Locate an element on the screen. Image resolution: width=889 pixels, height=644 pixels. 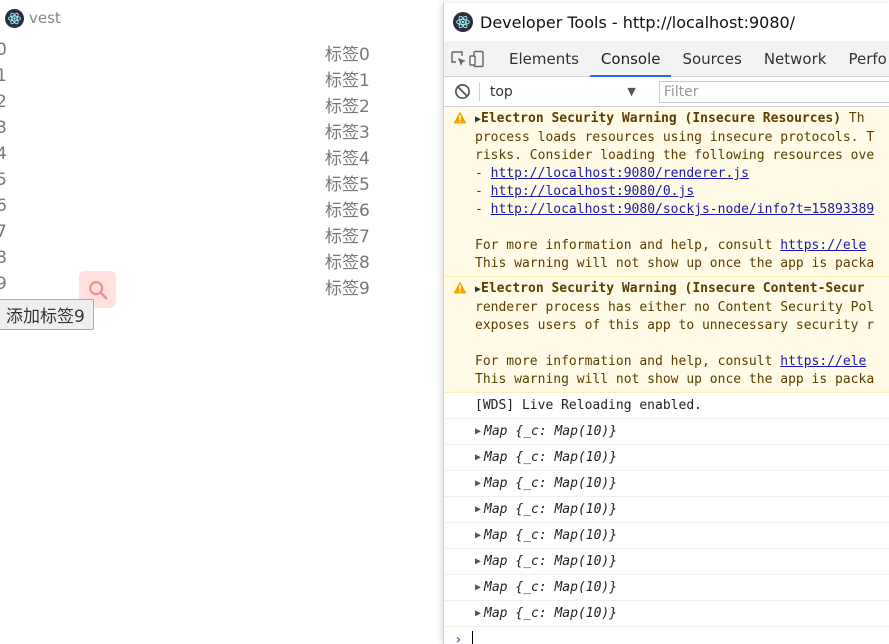
tag-label: 标签5 is located at coordinates (347, 185).